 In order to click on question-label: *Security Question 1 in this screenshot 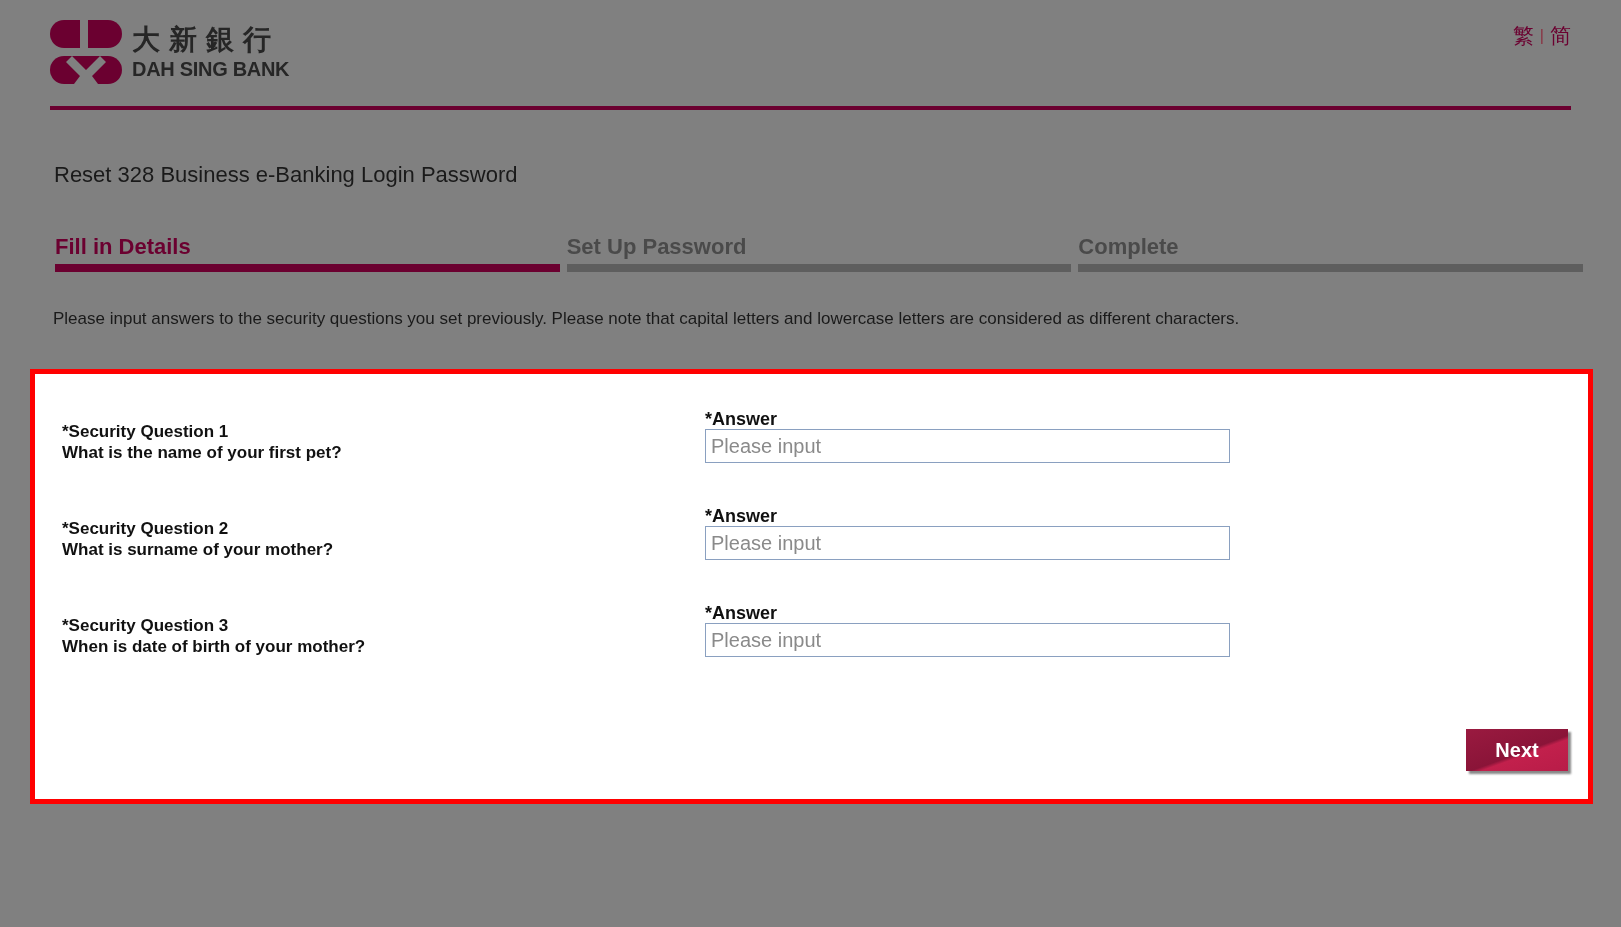, I will do `click(146, 431)`.